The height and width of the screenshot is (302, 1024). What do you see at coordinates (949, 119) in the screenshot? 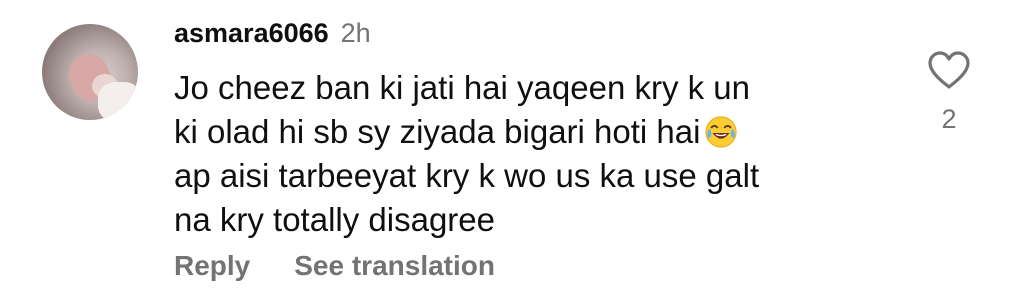
I see `like-count: 2` at bounding box center [949, 119].